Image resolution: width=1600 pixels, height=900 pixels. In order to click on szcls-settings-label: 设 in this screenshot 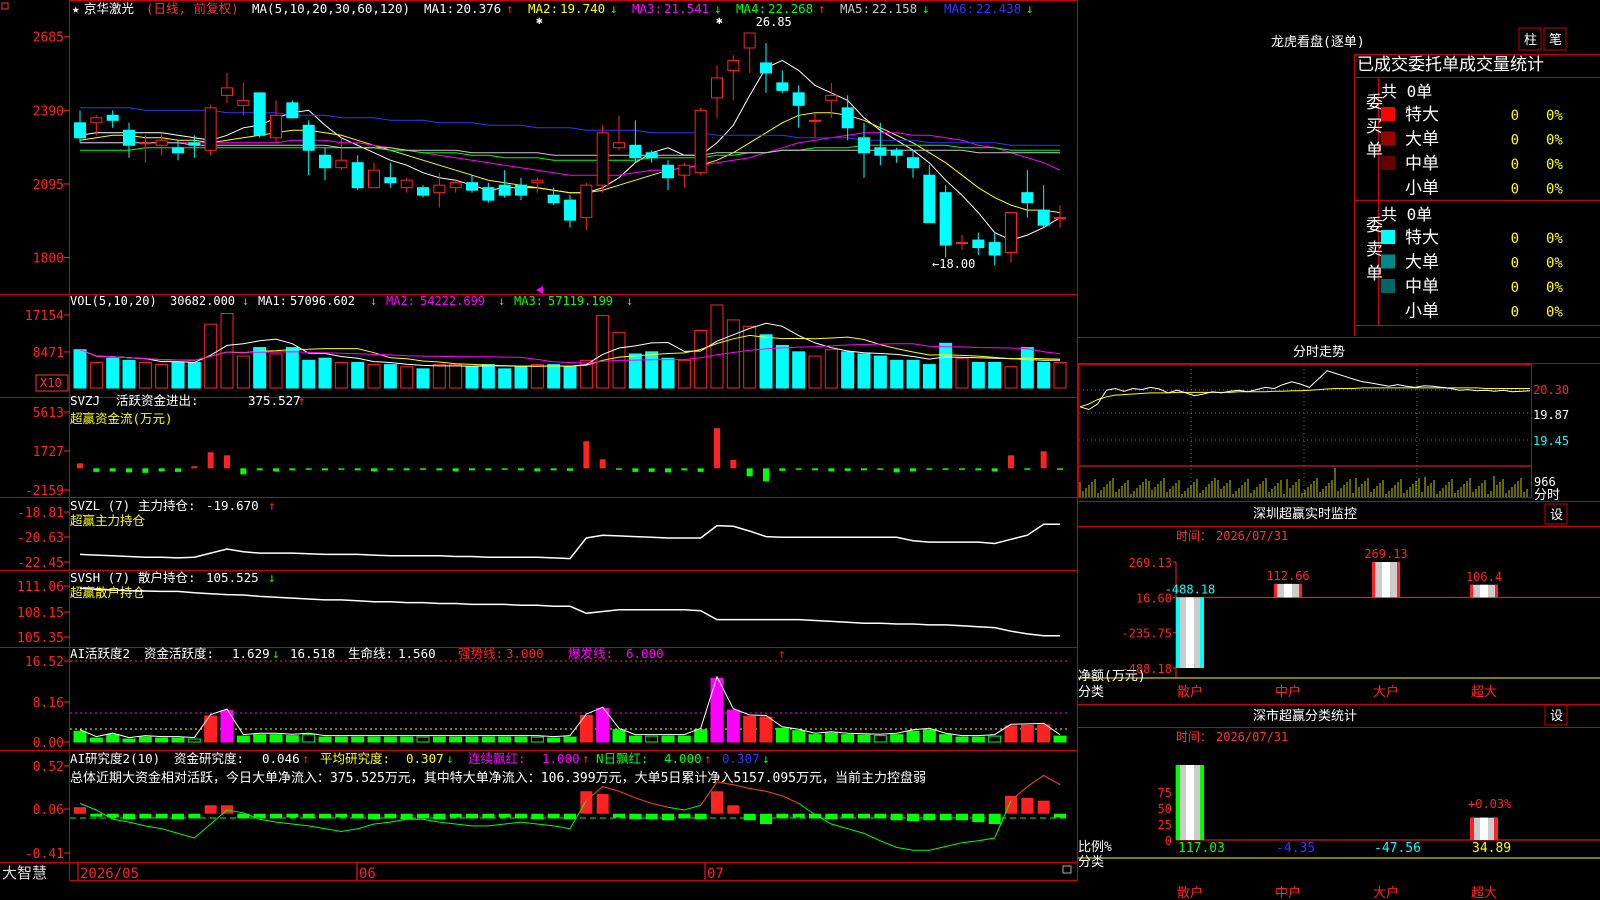, I will do `click(1556, 716)`.